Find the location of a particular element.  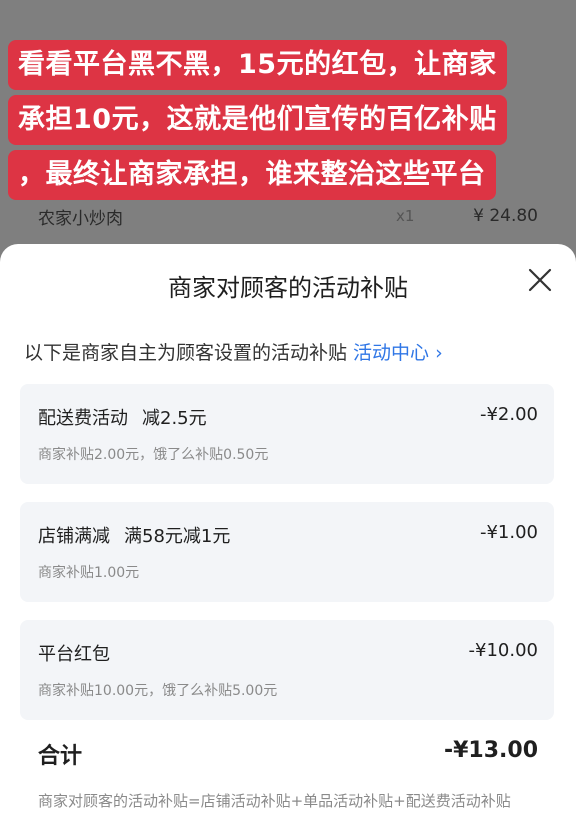

card-detail: 商家补贴10.00元，饿了么补贴5.00元 is located at coordinates (158, 691).